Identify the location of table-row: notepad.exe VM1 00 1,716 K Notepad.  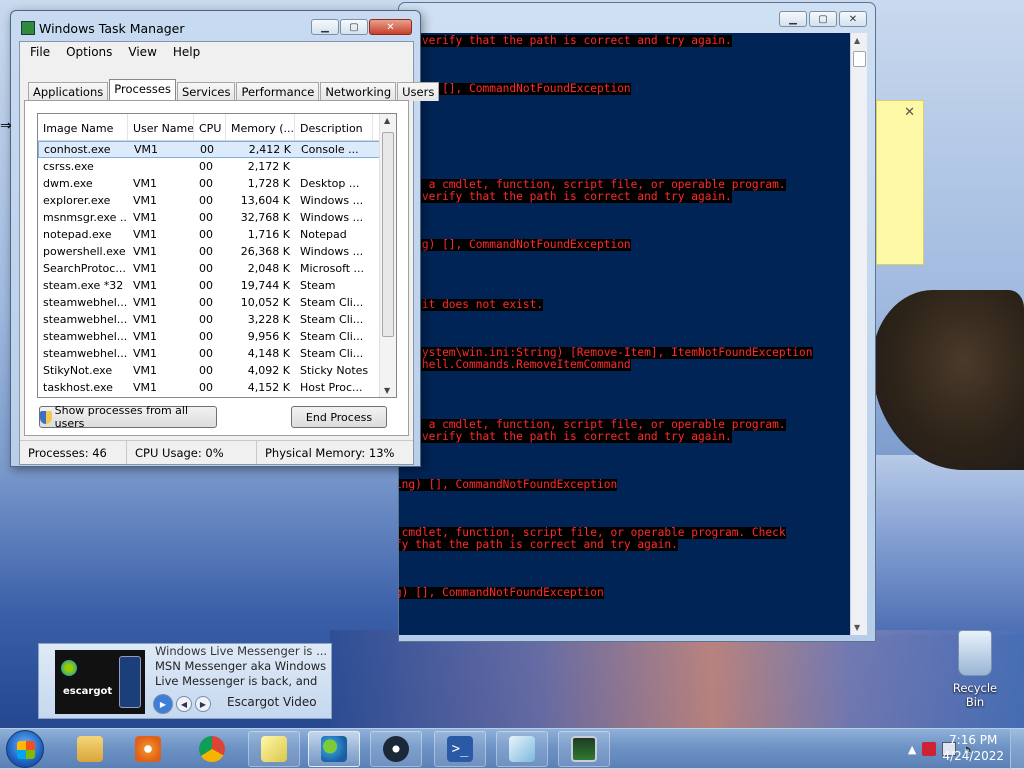
(217, 234).